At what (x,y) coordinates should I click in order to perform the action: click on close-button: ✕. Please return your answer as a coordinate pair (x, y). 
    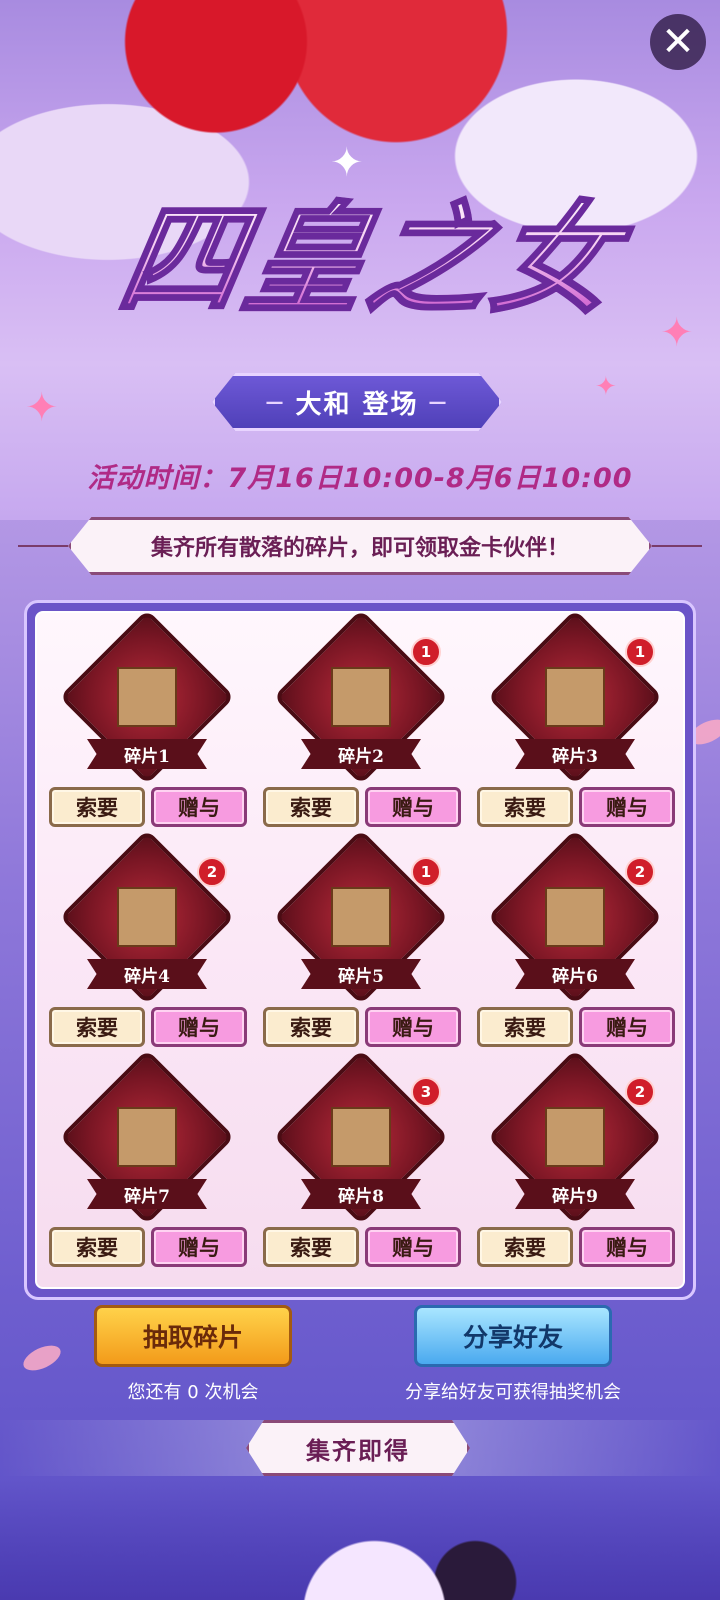
    Looking at the image, I should click on (678, 42).